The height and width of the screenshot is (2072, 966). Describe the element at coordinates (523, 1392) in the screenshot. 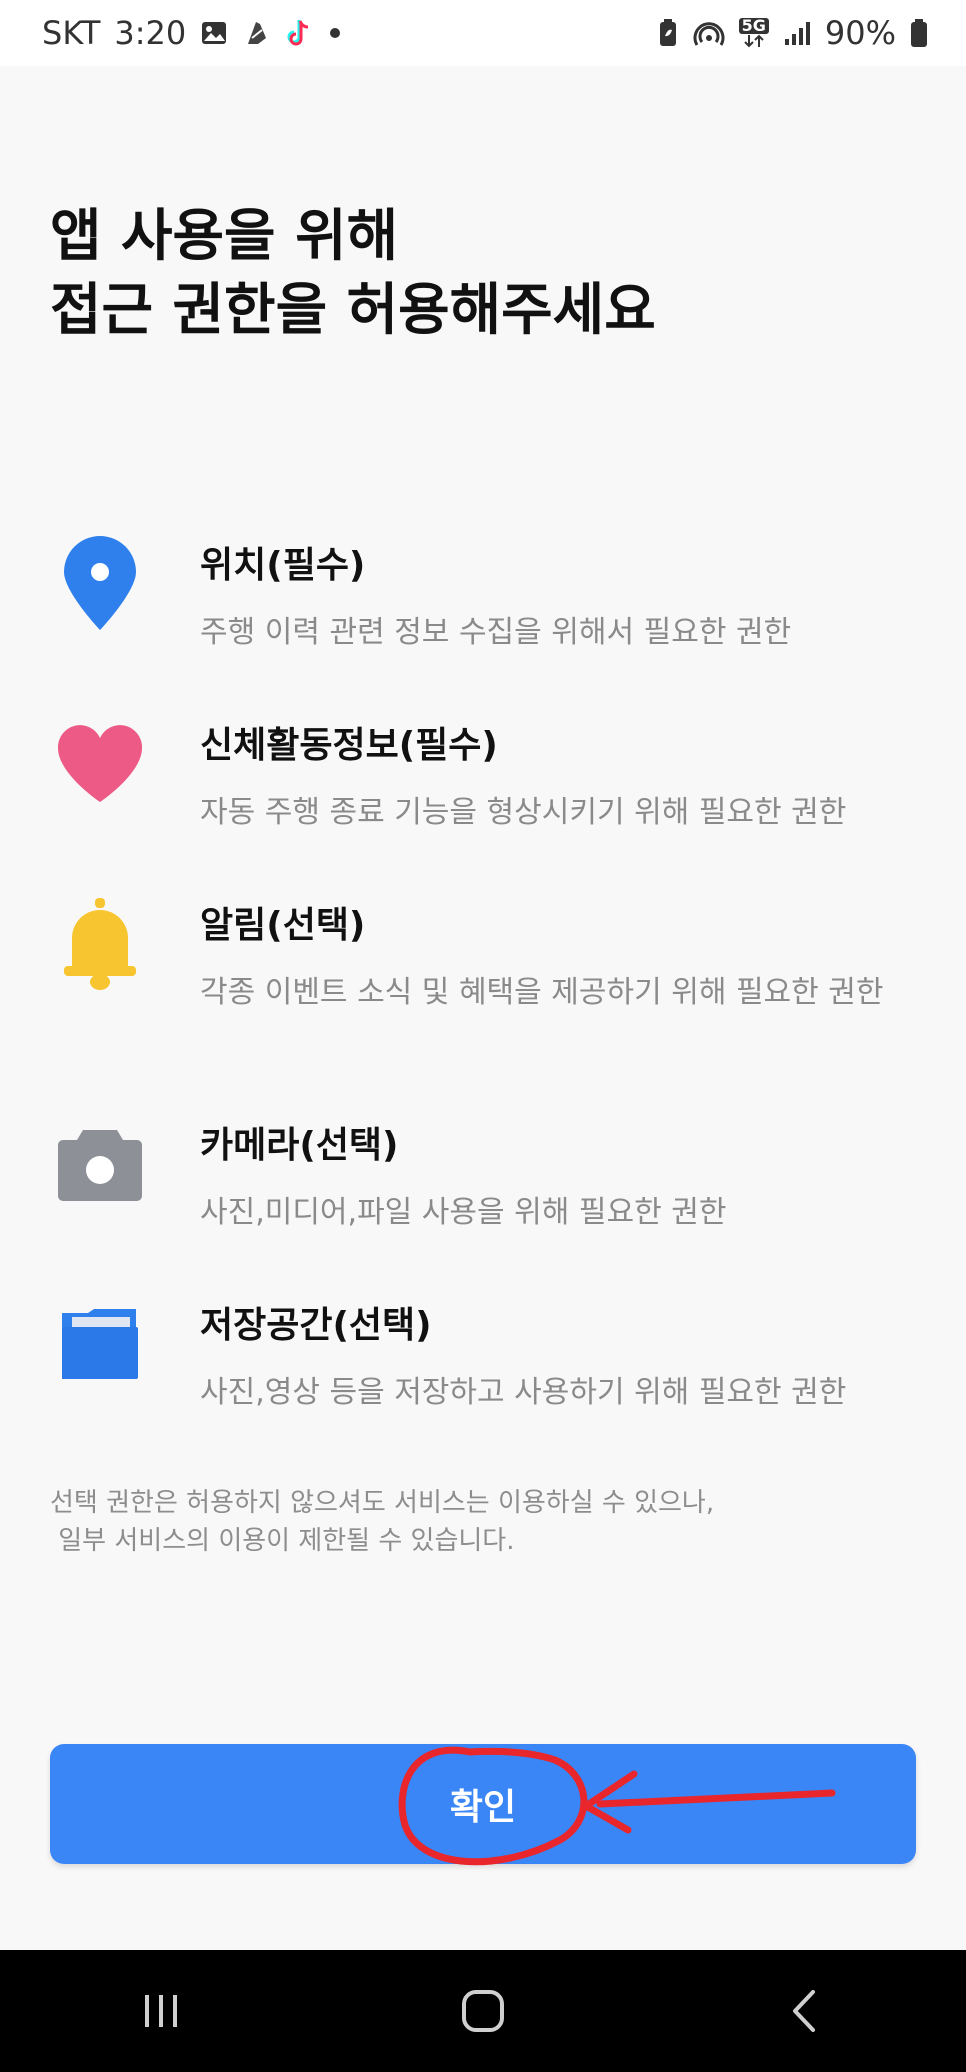

I see `permission-desc: 사진,영상 등을 저장하고 사용하기 위해 필요한 권한` at that location.